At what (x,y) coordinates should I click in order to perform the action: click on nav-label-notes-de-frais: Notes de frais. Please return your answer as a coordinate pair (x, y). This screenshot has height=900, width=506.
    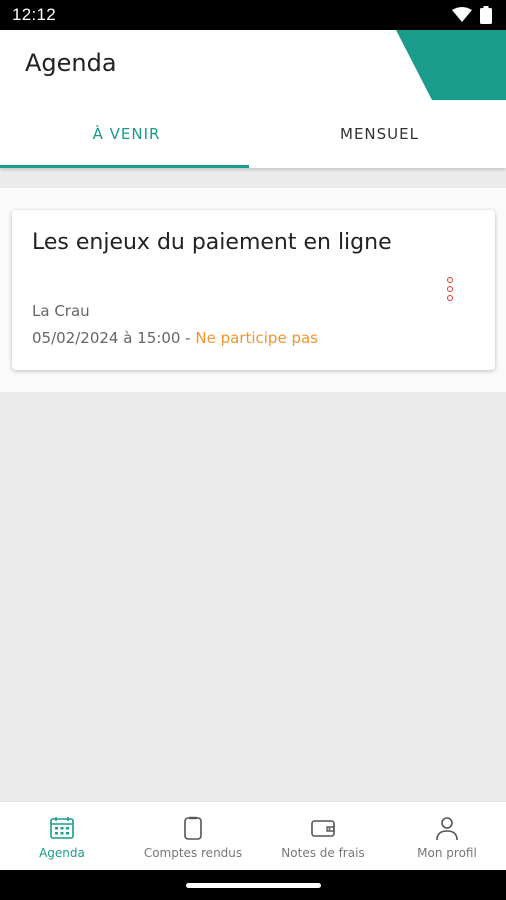
    Looking at the image, I should click on (323, 853).